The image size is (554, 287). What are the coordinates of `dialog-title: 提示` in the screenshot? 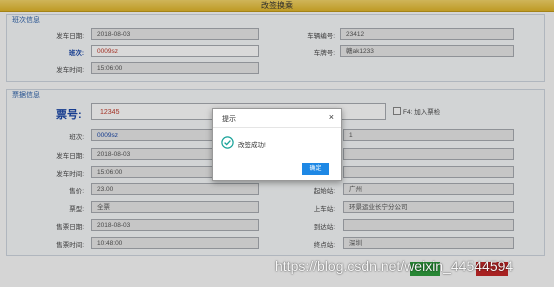 It's located at (229, 119).